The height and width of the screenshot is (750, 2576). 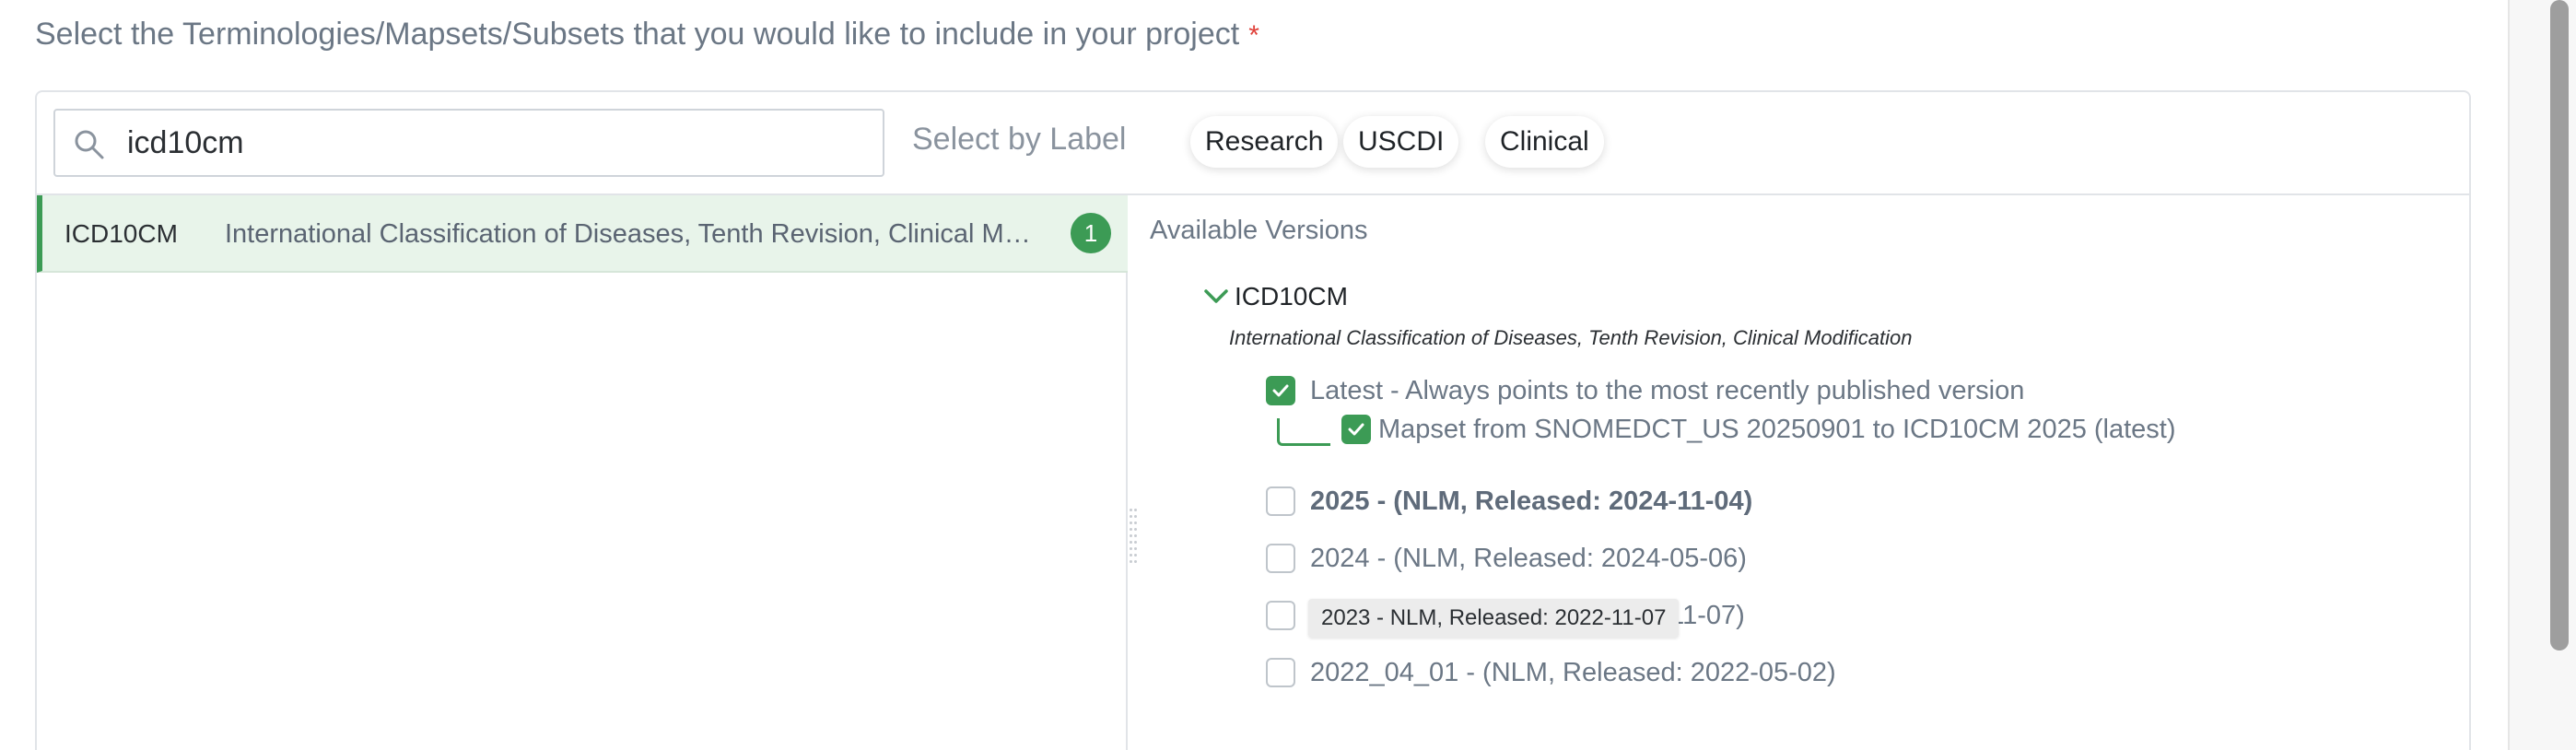 I want to click on filter-toolbar: Select by Label Research USCDI Clinical, so click(x=1253, y=143).